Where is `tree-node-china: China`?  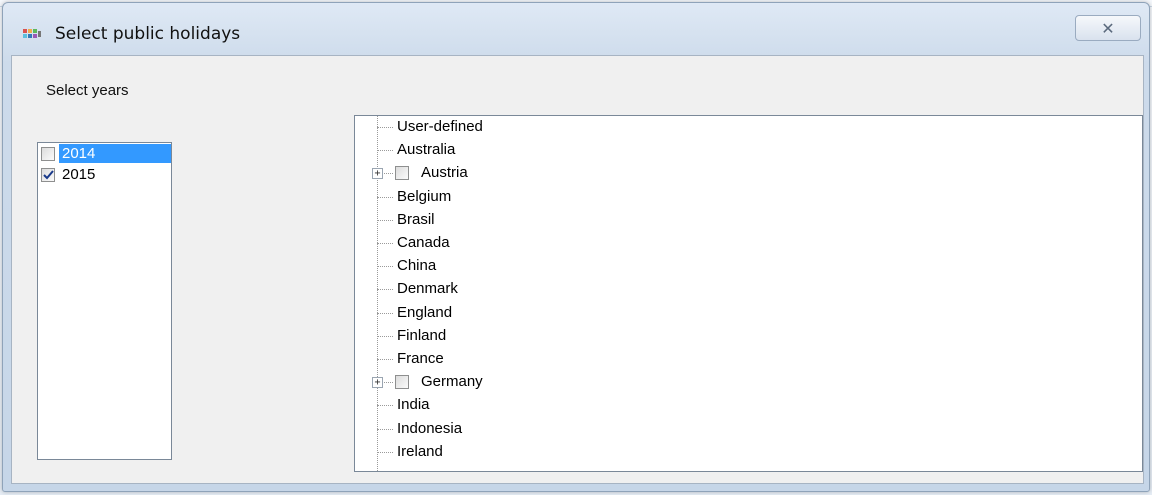 tree-node-china: China is located at coordinates (748, 266).